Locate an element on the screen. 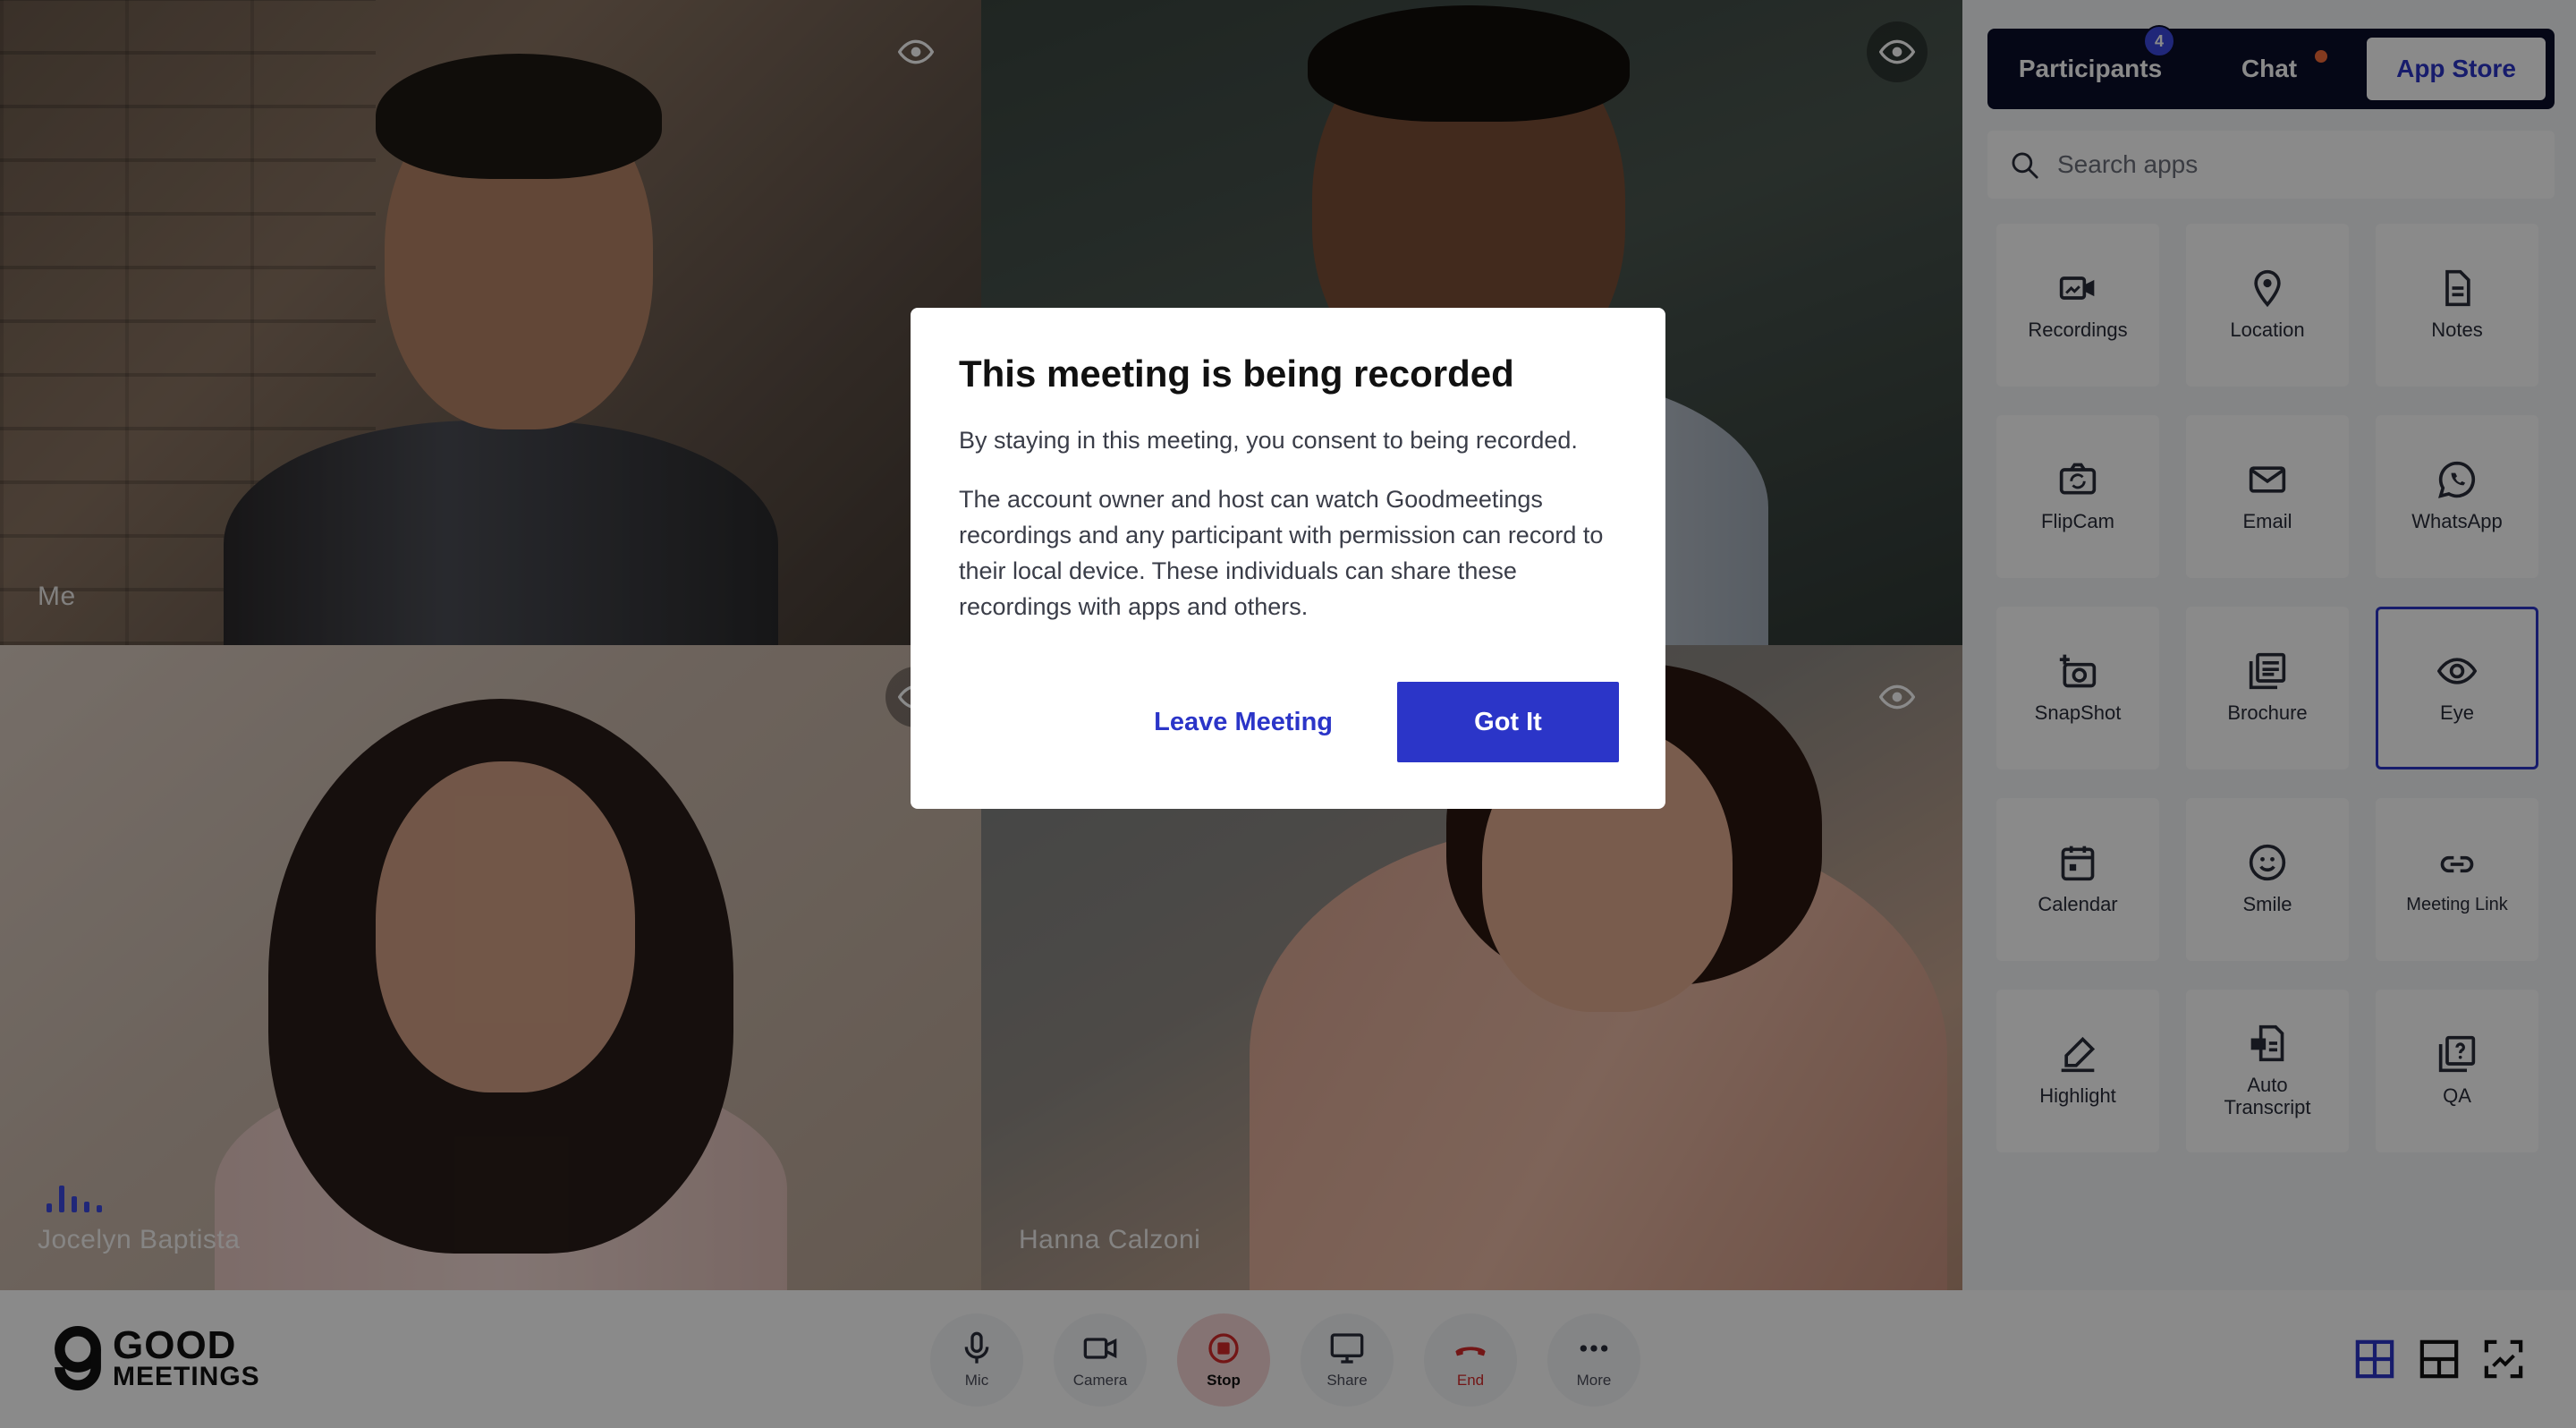 The width and height of the screenshot is (2576, 1428). leave-meeting-button: Leave Meeting is located at coordinates (1243, 722).